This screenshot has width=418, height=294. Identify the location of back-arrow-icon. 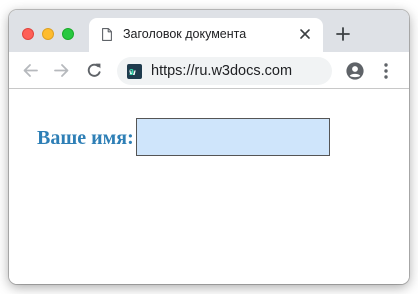
(30, 70).